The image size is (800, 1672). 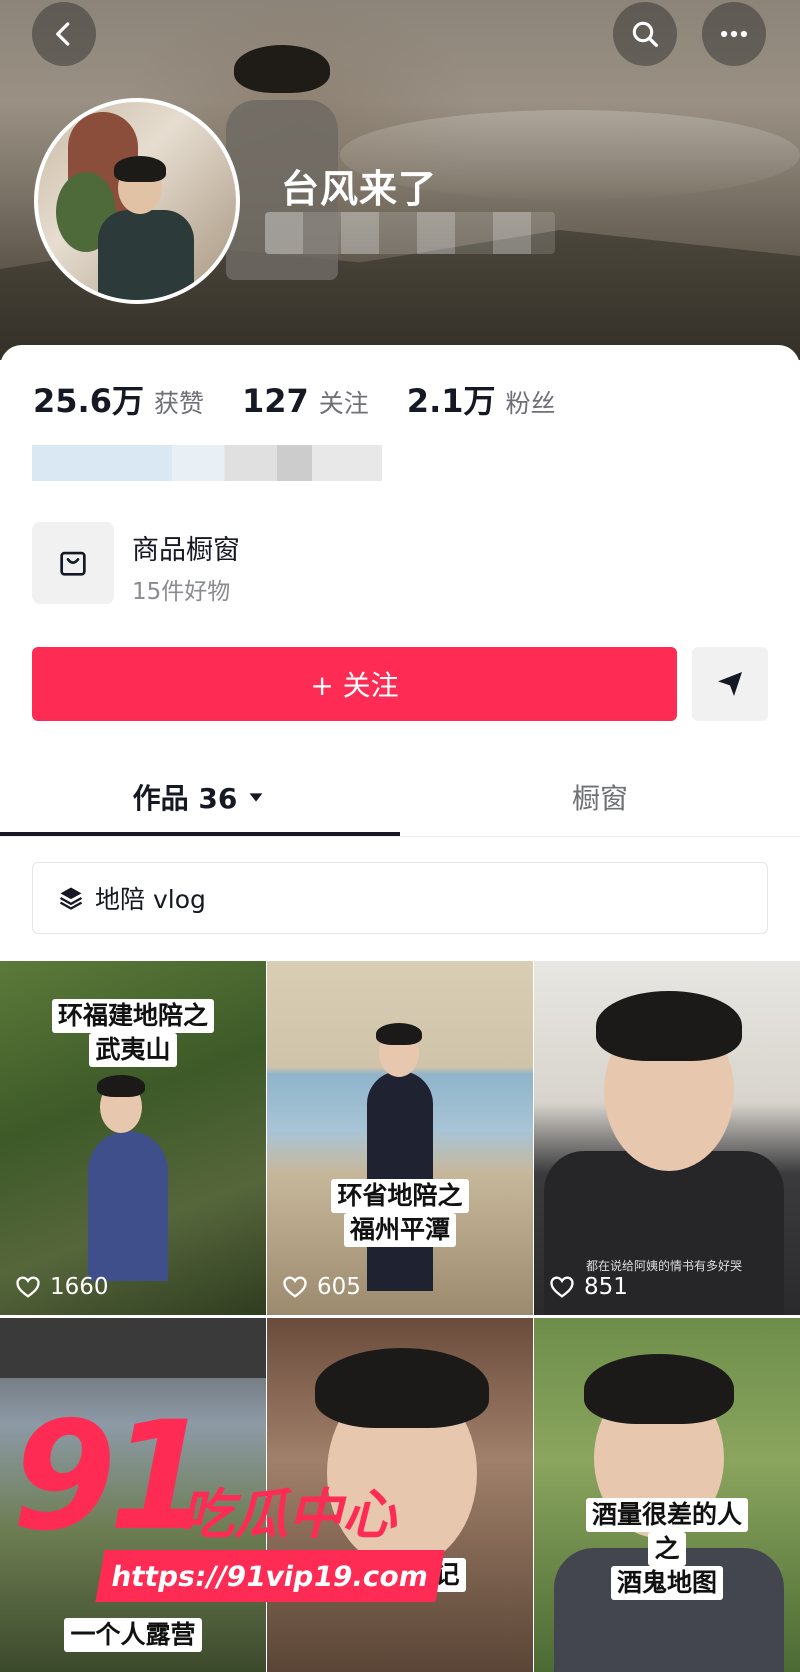 What do you see at coordinates (339, 1287) in the screenshot?
I see `like-count-value: 605` at bounding box center [339, 1287].